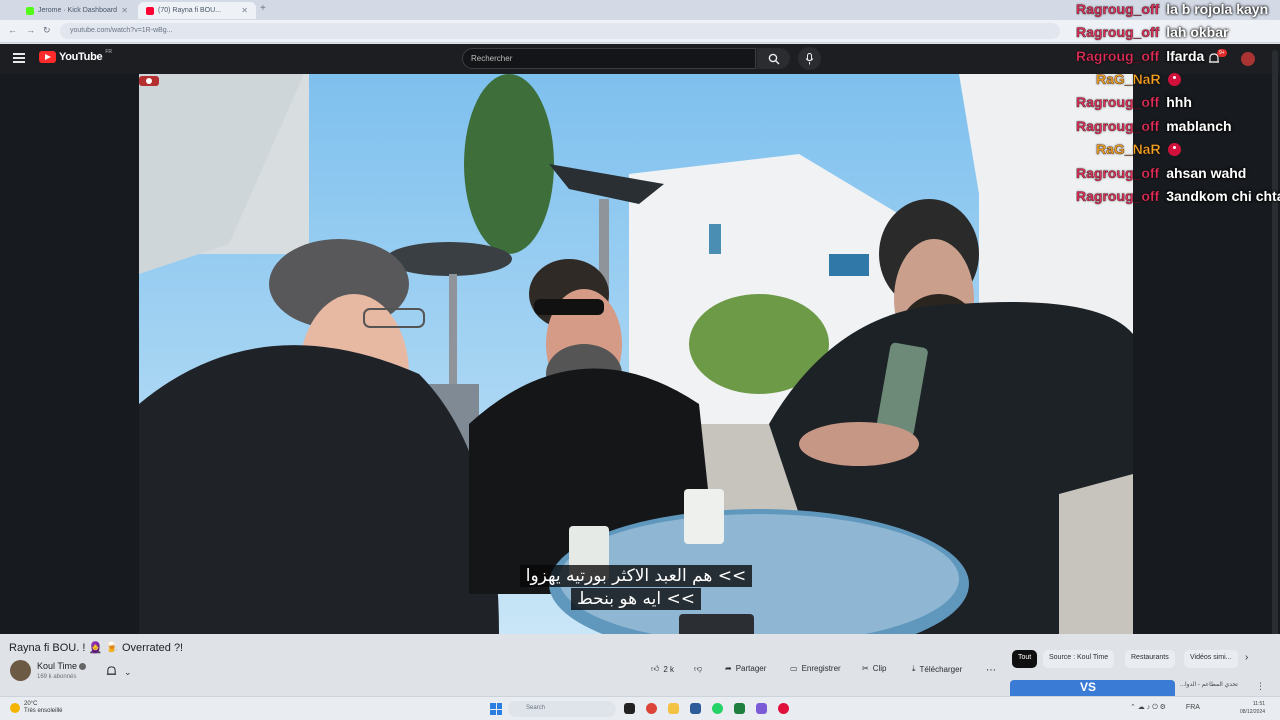  I want to click on chrome-icon, so click(651, 708).